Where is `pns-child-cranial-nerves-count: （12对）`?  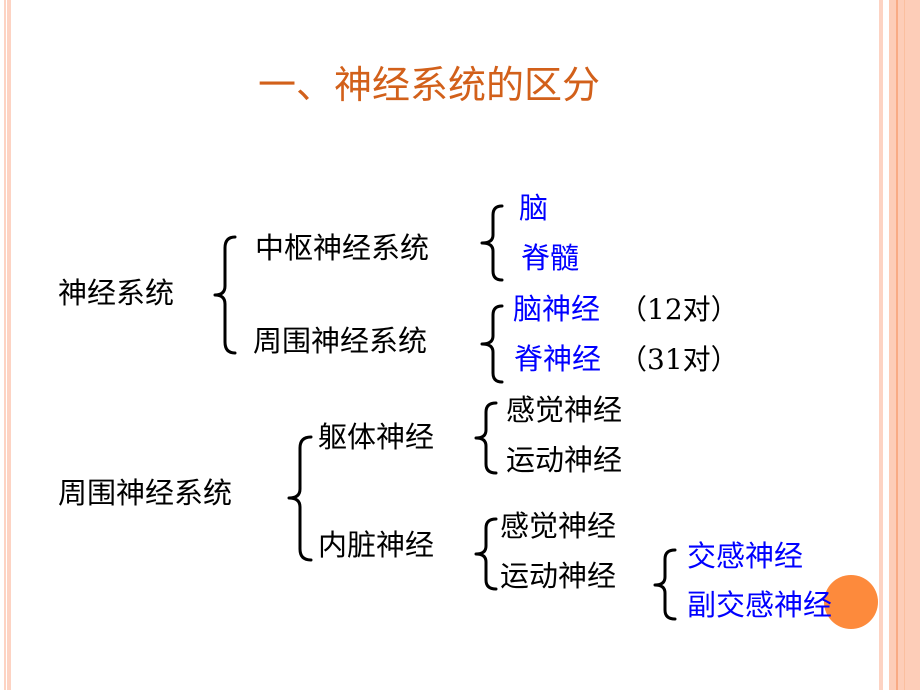 pns-child-cranial-nerves-count: （12对） is located at coordinates (679, 309).